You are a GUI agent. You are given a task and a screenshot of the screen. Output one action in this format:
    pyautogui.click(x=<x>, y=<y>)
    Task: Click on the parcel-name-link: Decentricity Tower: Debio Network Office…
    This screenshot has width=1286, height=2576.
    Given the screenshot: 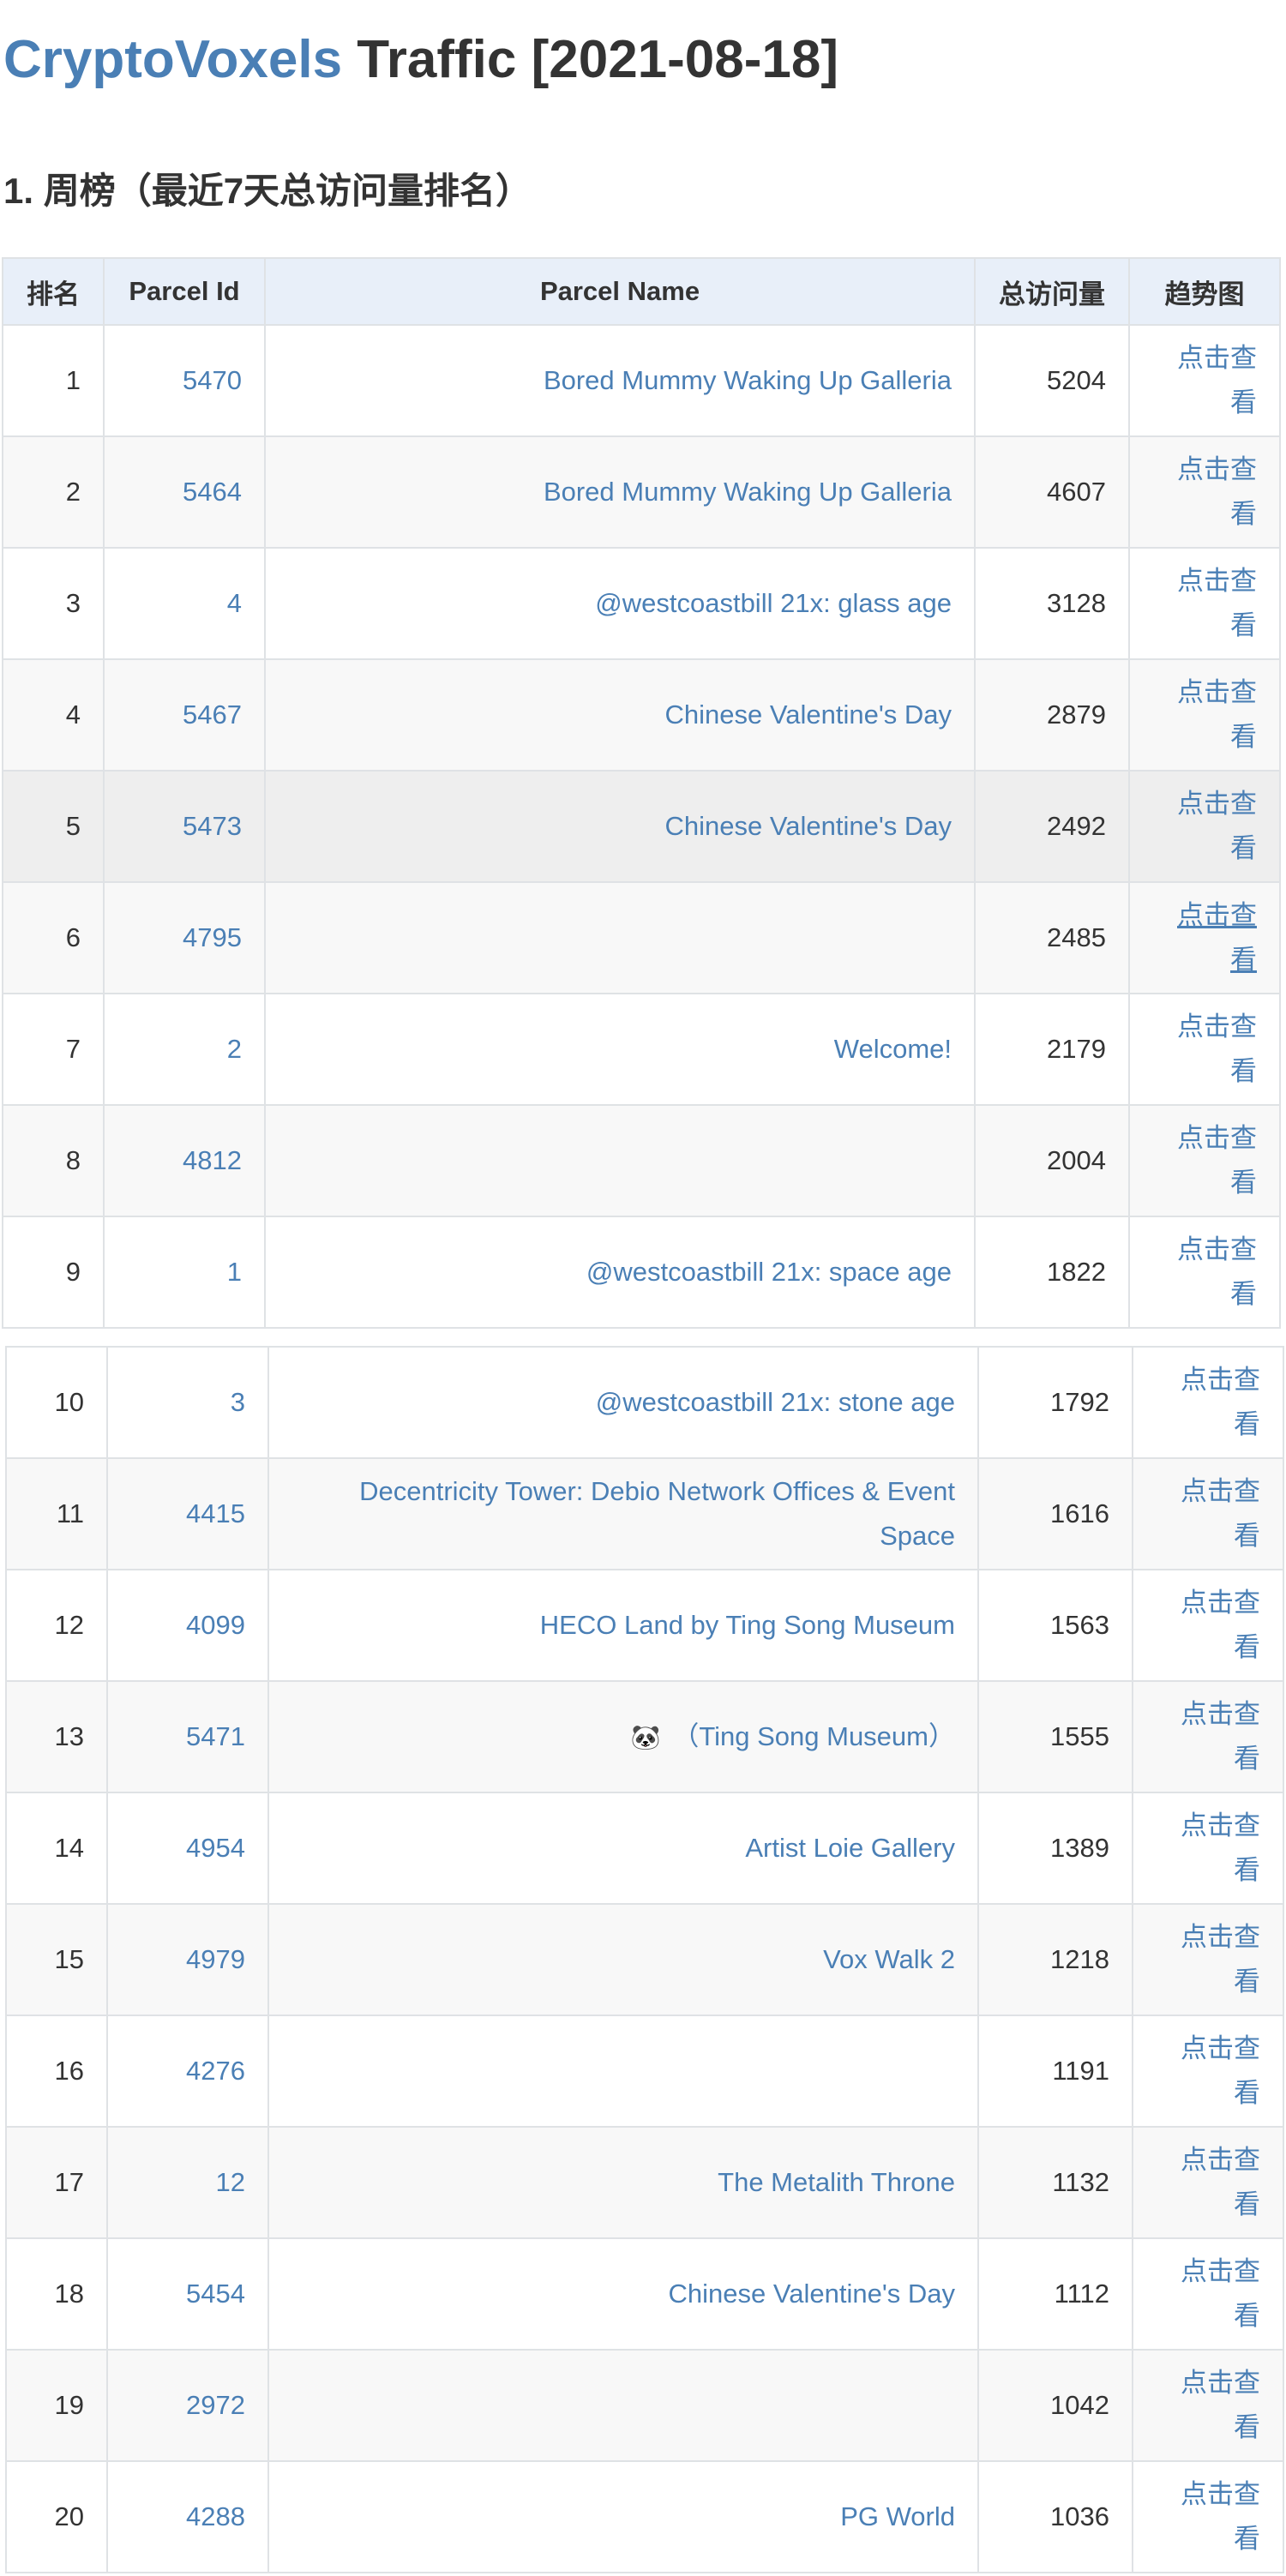 What is the action you would take?
    pyautogui.click(x=657, y=1513)
    